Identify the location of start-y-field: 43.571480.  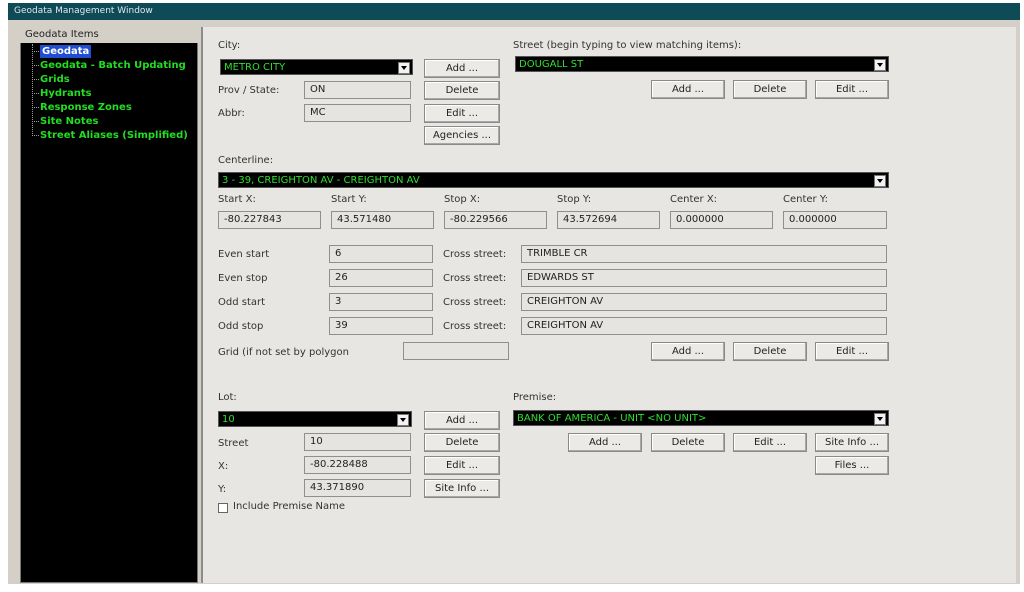
(382, 220).